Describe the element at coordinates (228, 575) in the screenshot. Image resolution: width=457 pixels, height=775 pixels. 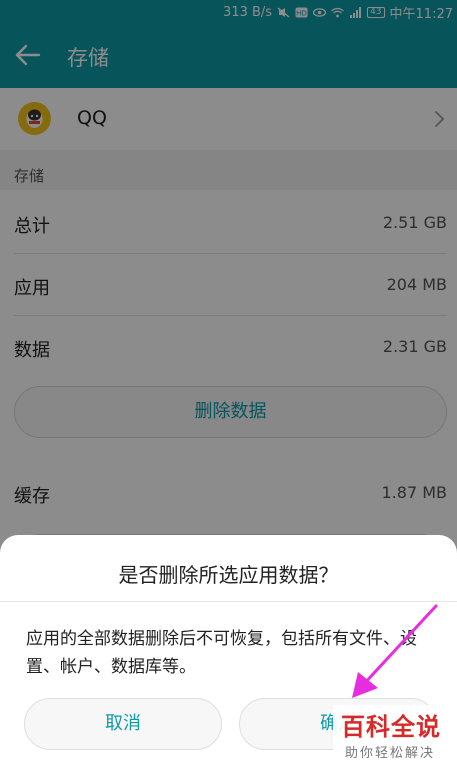
I see `dialog-title: 是否删除所选应用数据？` at that location.